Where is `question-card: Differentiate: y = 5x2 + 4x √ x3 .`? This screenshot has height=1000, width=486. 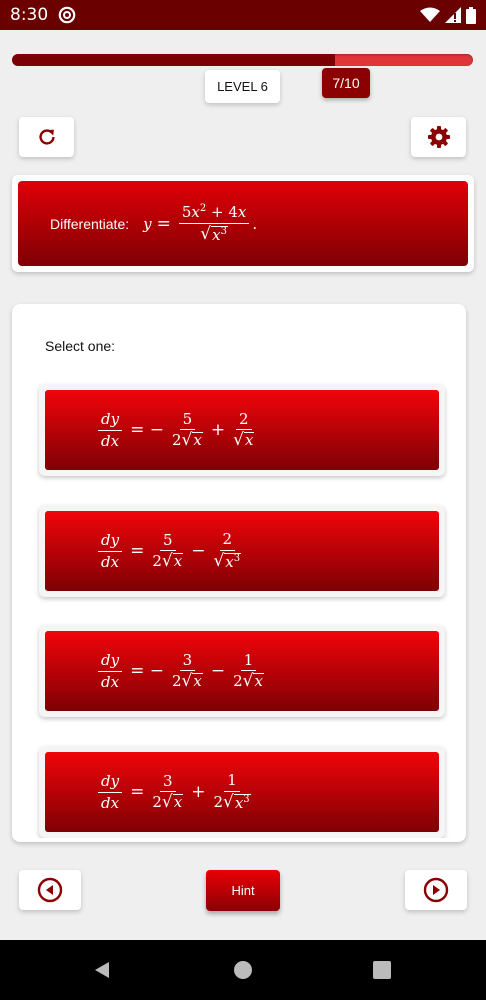 question-card: Differentiate: y = 5x2 + 4x √ x3 . is located at coordinates (243, 223).